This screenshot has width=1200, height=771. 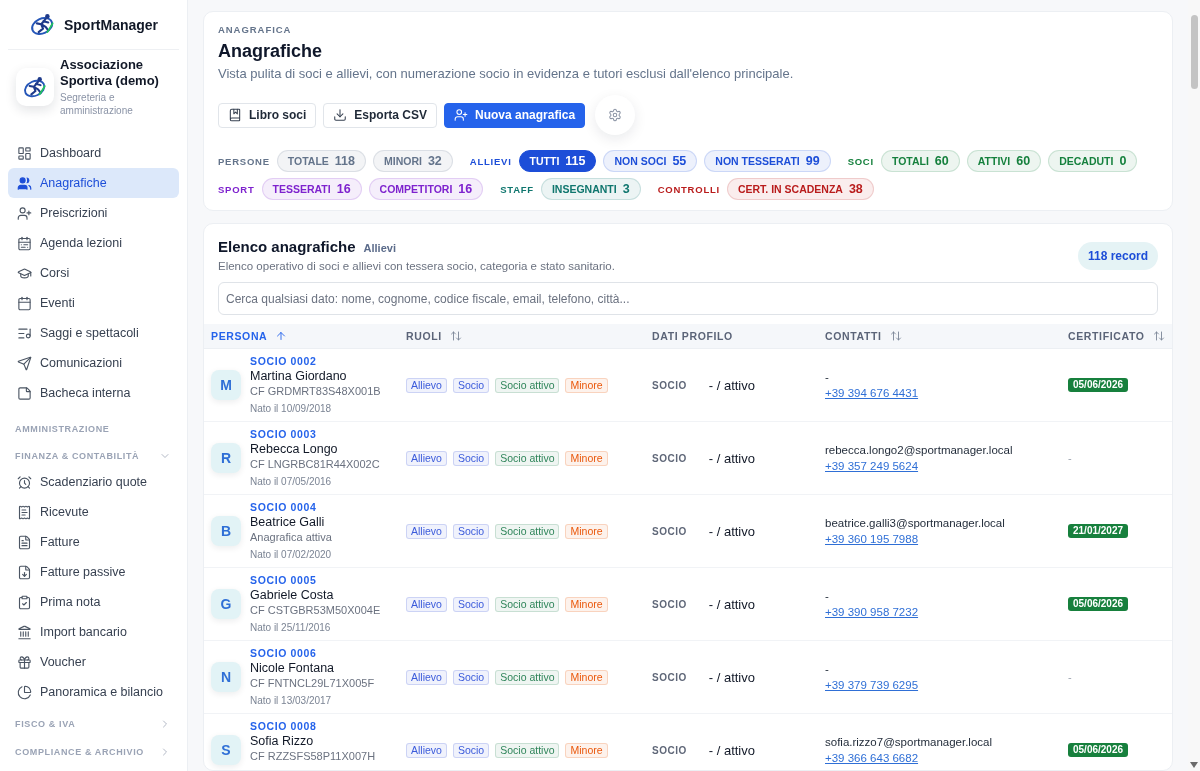 What do you see at coordinates (24, 512) in the screenshot?
I see `receipt-icon` at bounding box center [24, 512].